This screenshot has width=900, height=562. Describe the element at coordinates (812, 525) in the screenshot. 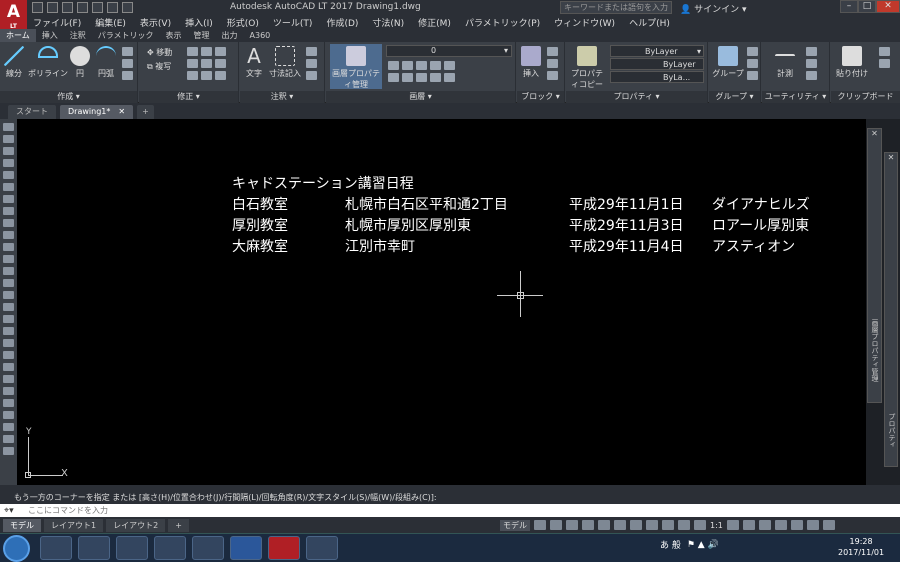

I see `fullscreen-icon` at that location.